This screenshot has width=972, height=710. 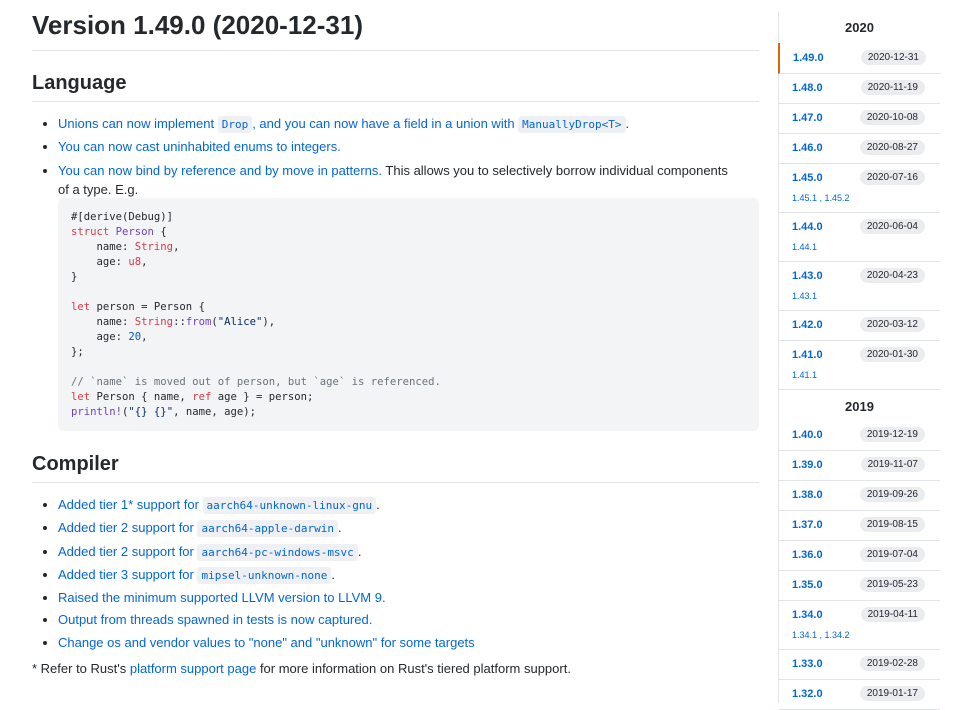 I want to click on release-item: 1.36.0 2019-07-04, so click(x=859, y=555).